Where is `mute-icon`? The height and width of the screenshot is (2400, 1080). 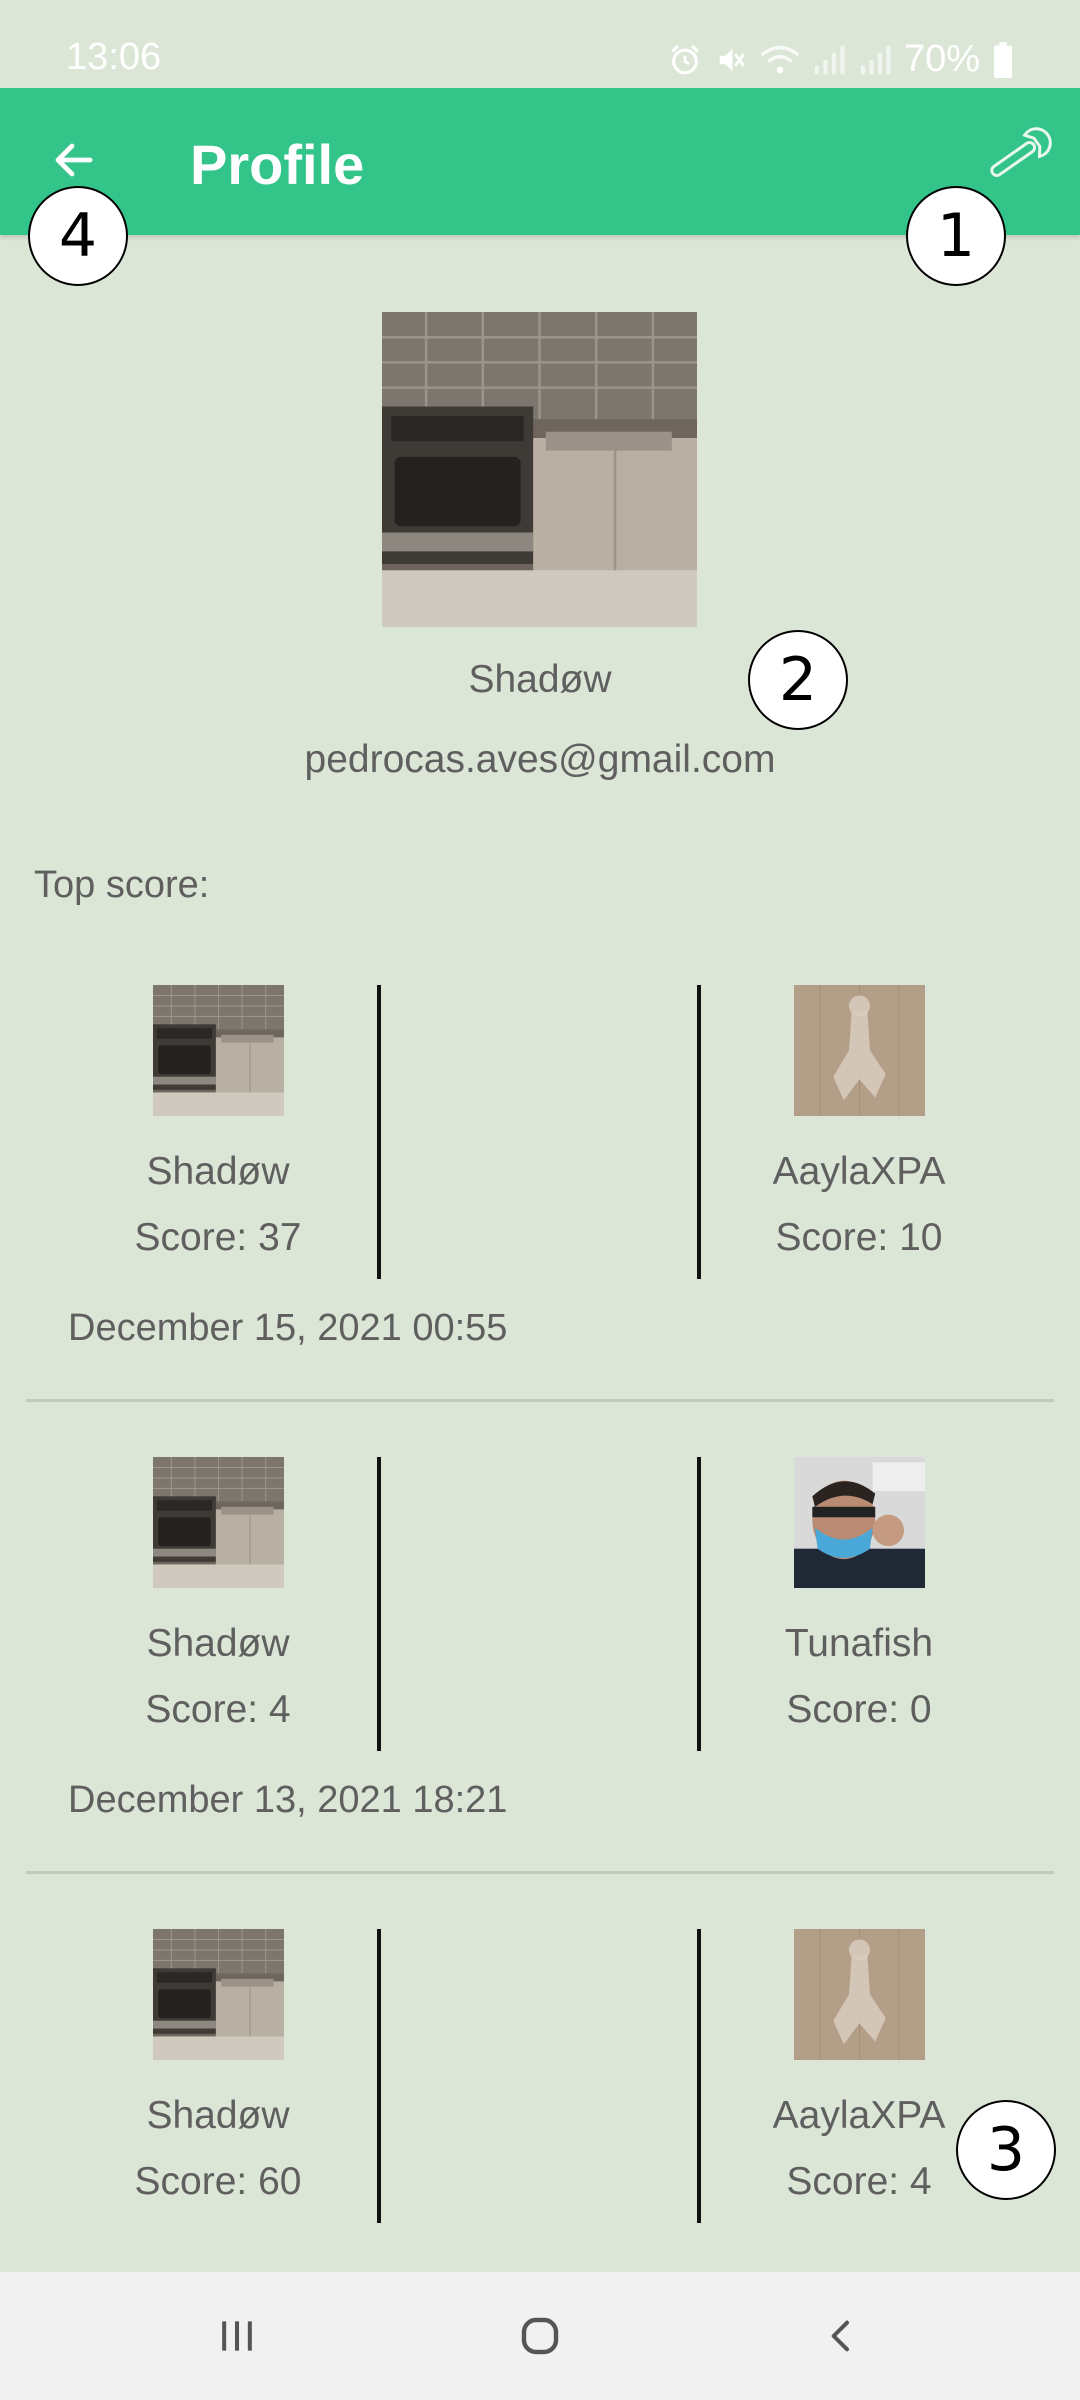
mute-icon is located at coordinates (732, 59).